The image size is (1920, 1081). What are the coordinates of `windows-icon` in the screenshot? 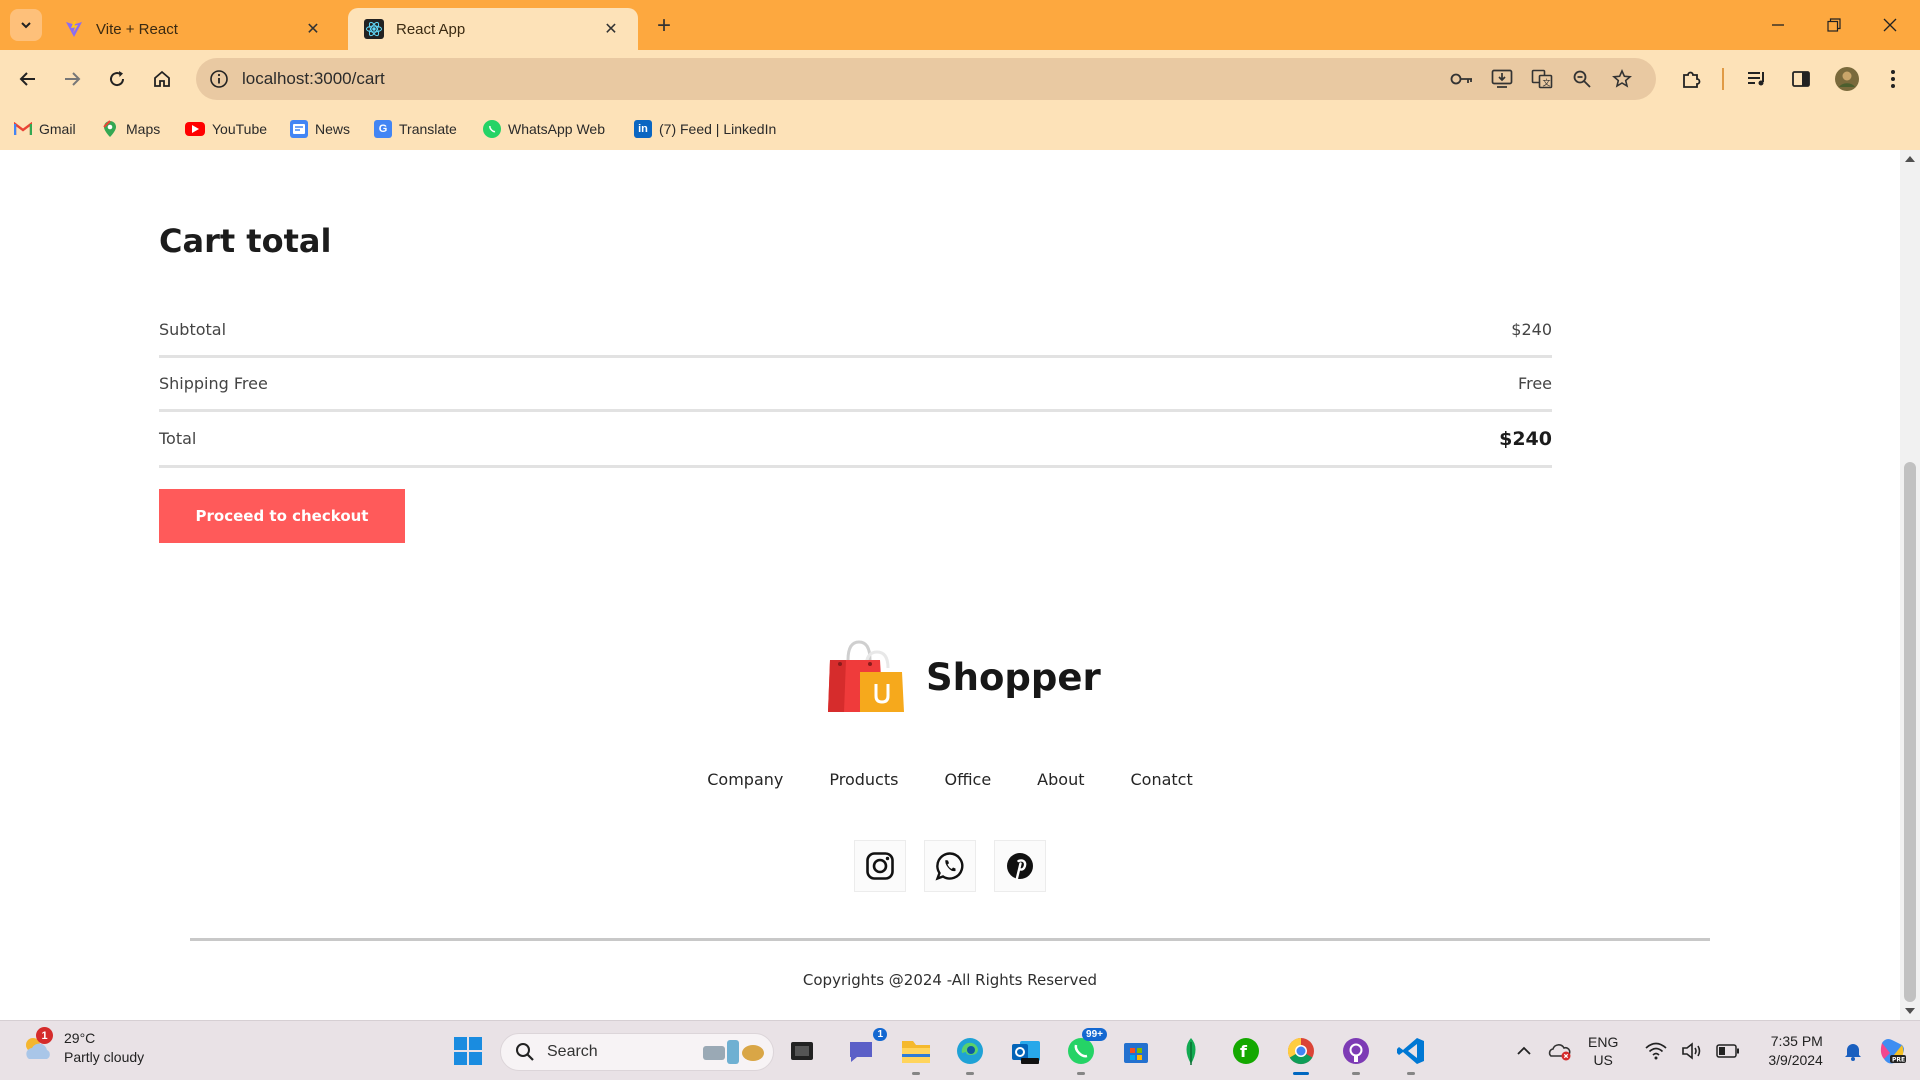 It's located at (468, 1051).